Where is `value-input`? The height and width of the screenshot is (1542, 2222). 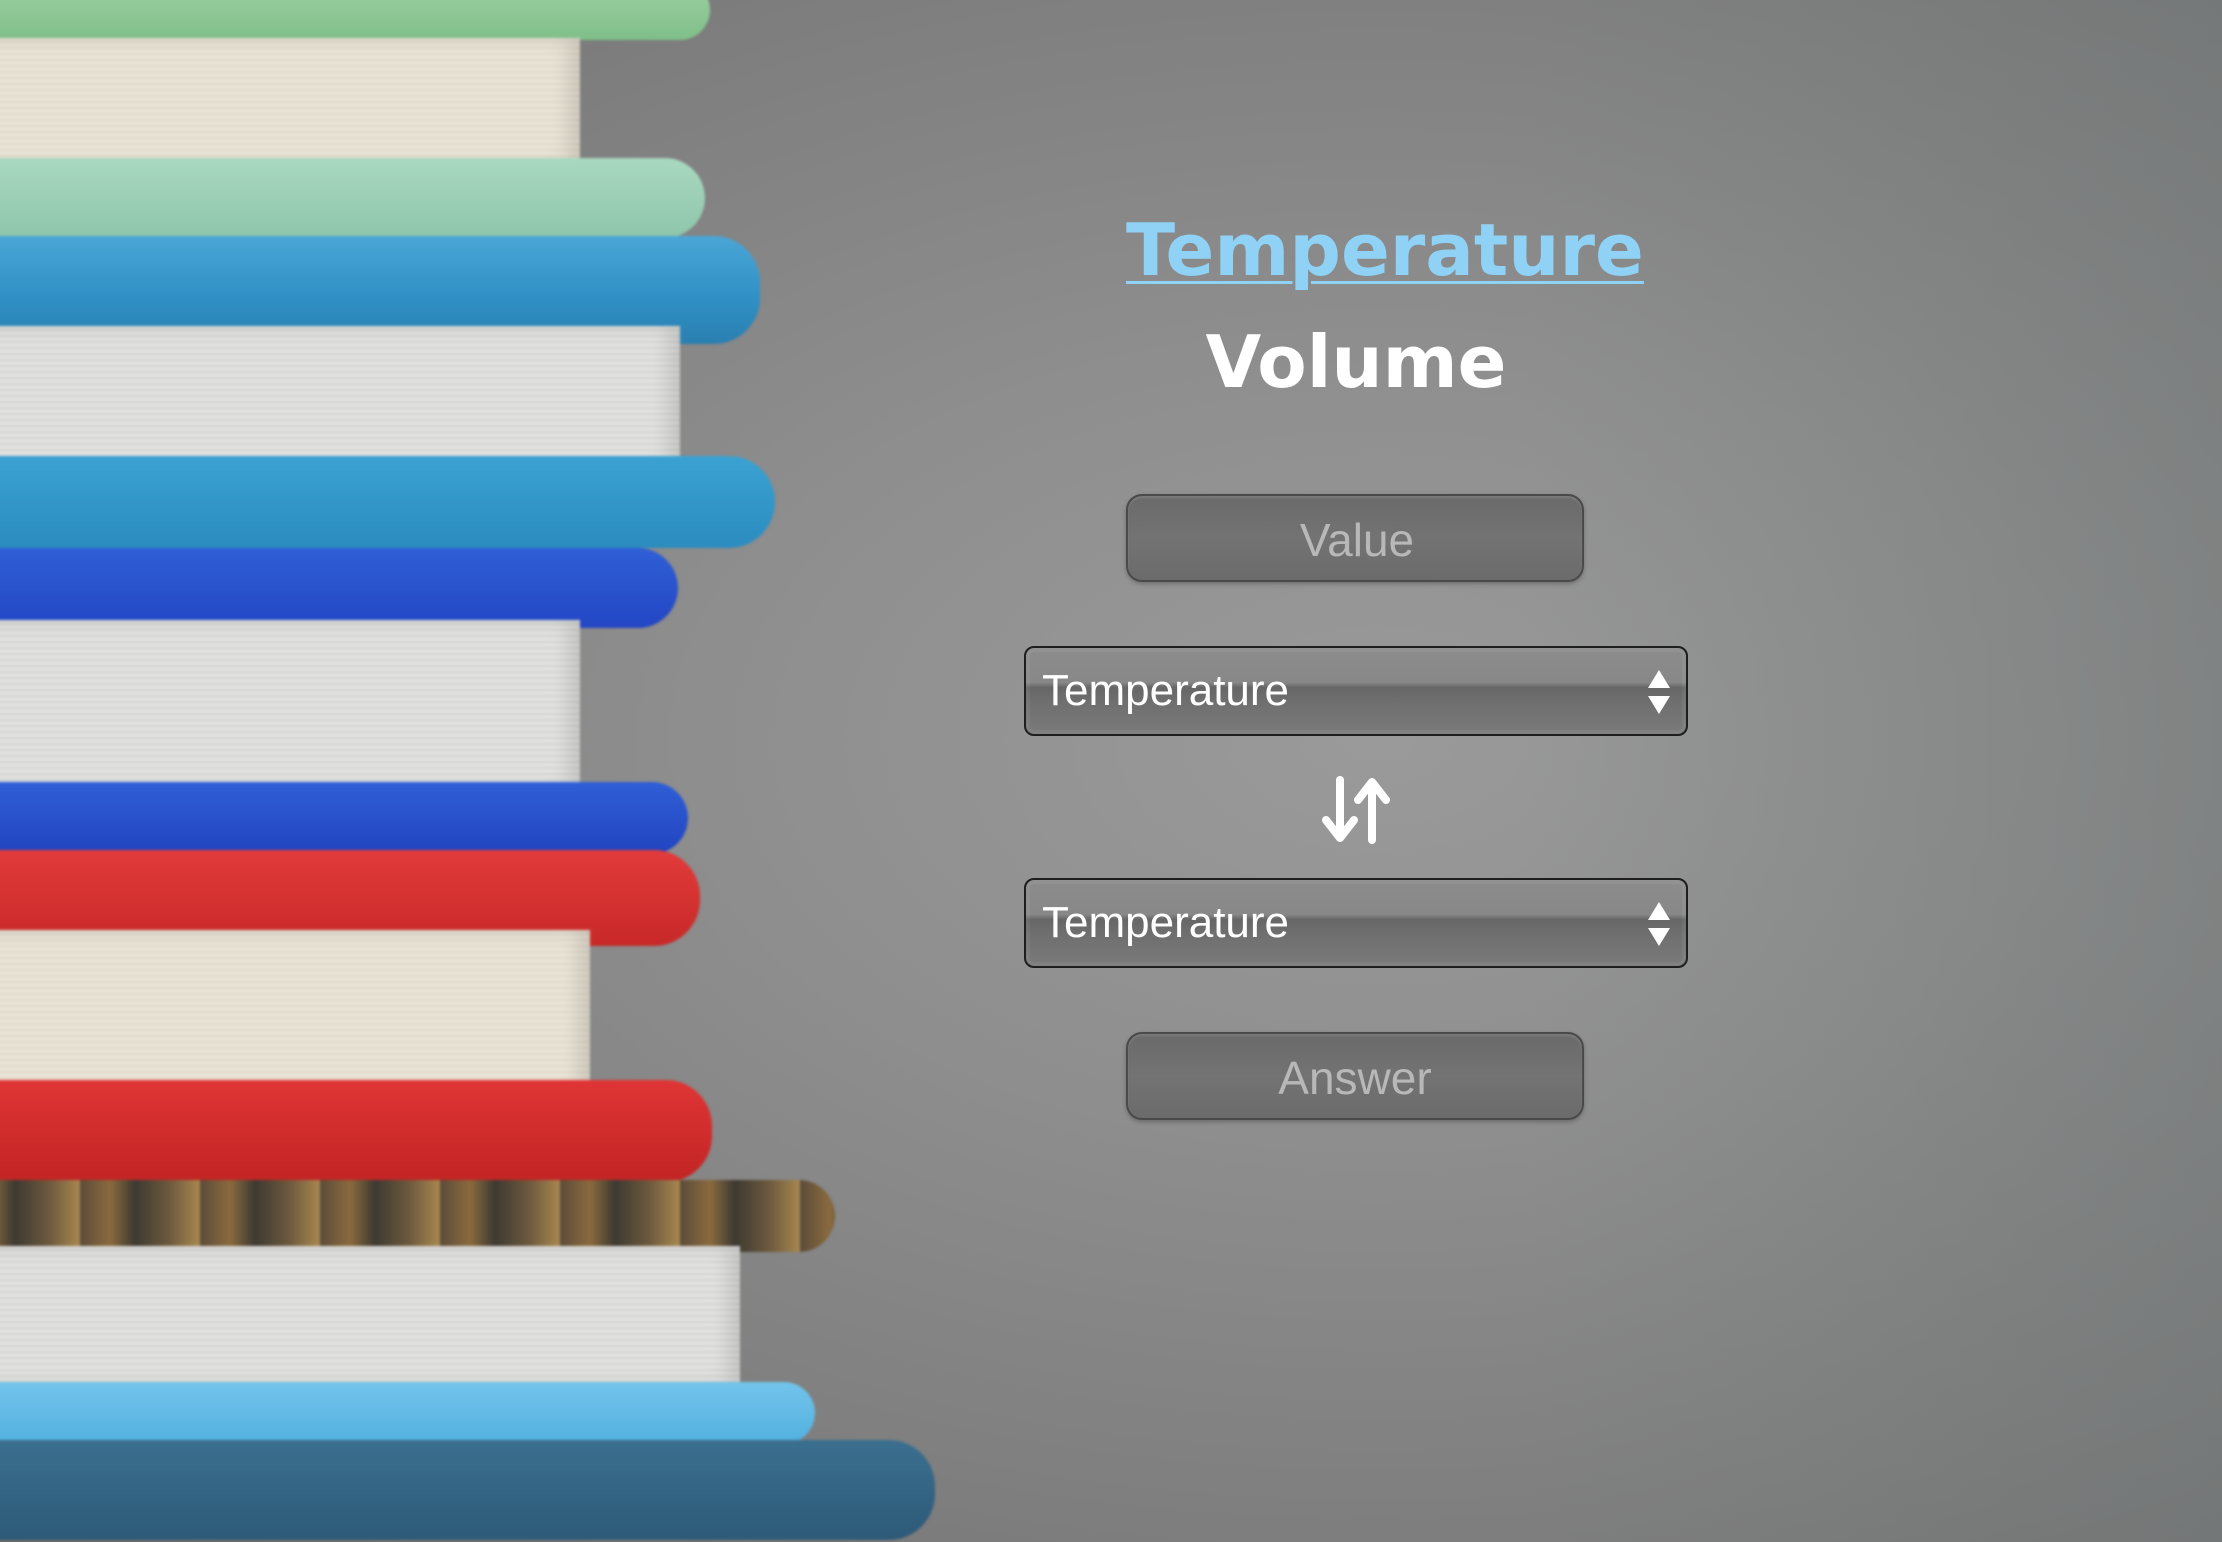
value-input is located at coordinates (1357, 540).